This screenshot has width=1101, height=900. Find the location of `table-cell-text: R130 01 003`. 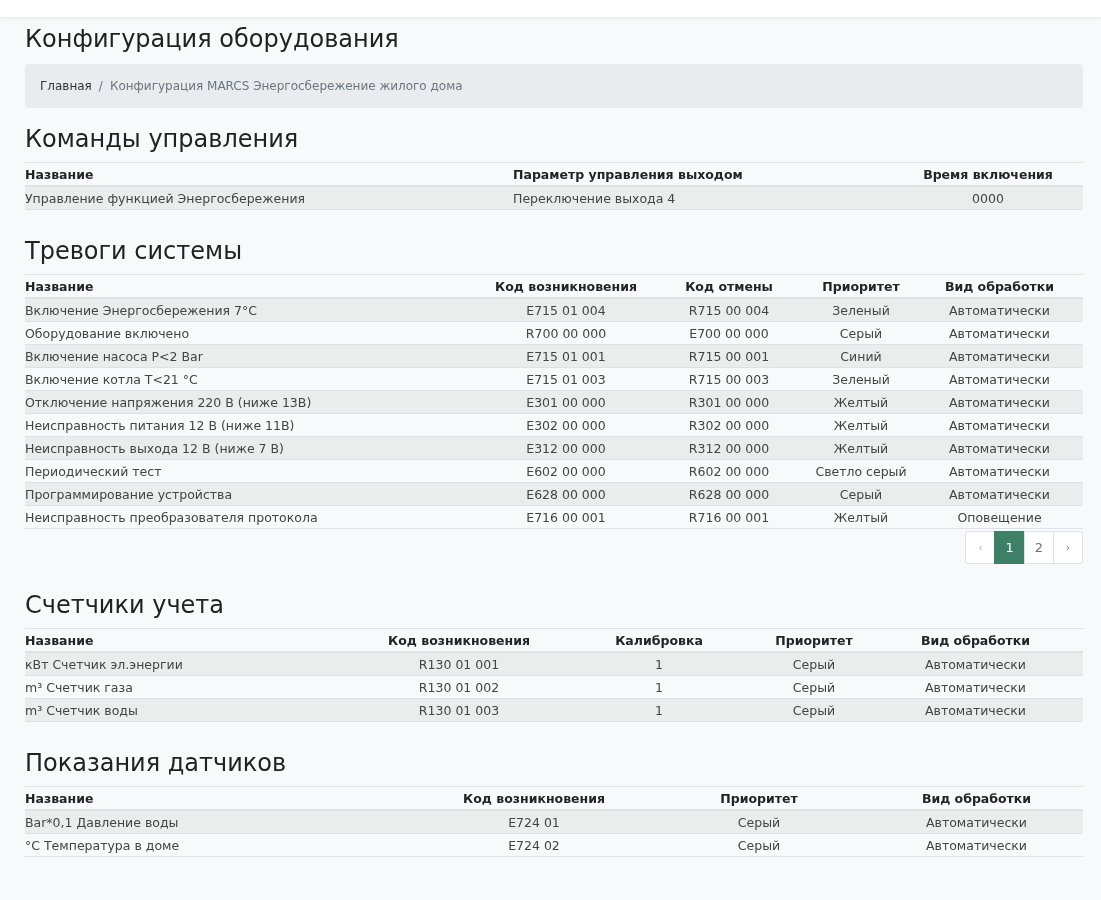

table-cell-text: R130 01 003 is located at coordinates (459, 710).